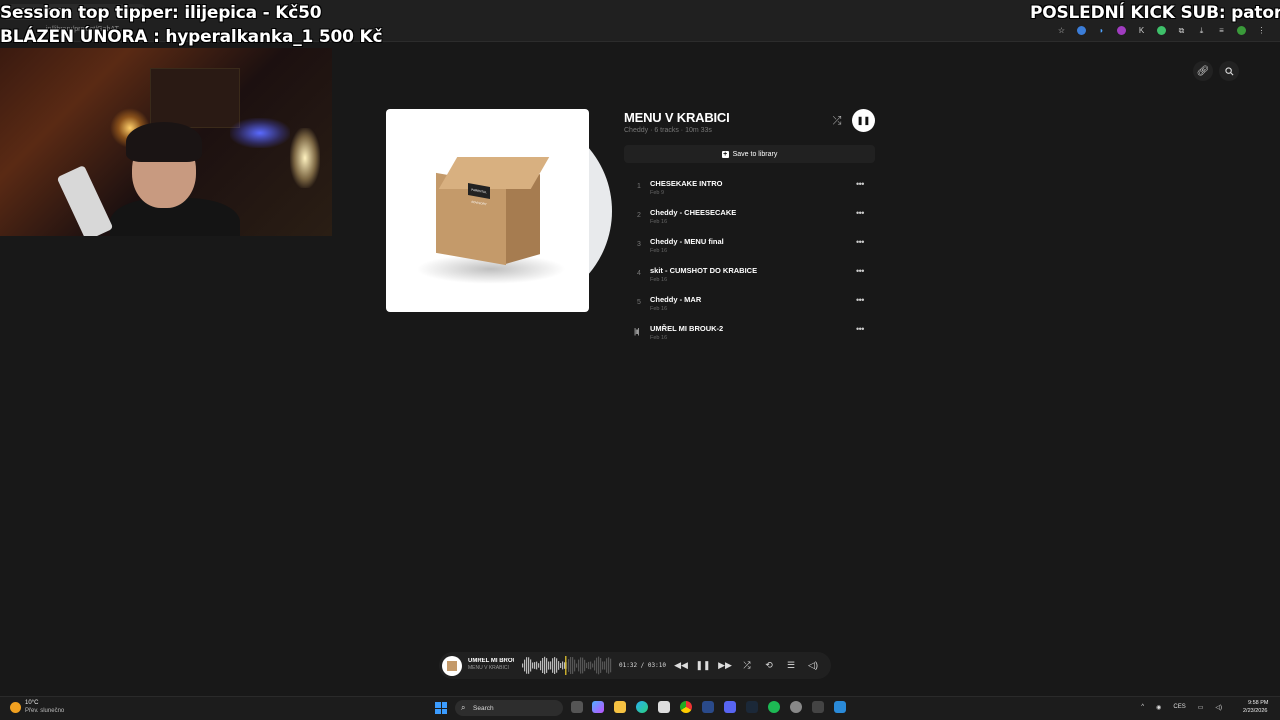 The height and width of the screenshot is (720, 1280). What do you see at coordinates (191, 37) in the screenshot?
I see `overlay-blazen-unora: BLÁZEN ÚNORA : hyperalkanka_1 500 Kč` at bounding box center [191, 37].